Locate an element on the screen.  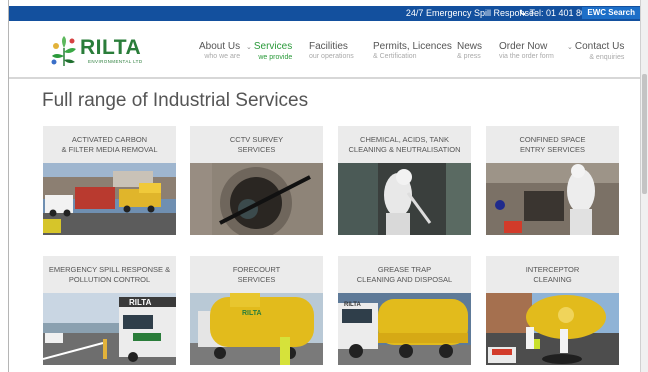
scrollbar is located at coordinates (644, 186).